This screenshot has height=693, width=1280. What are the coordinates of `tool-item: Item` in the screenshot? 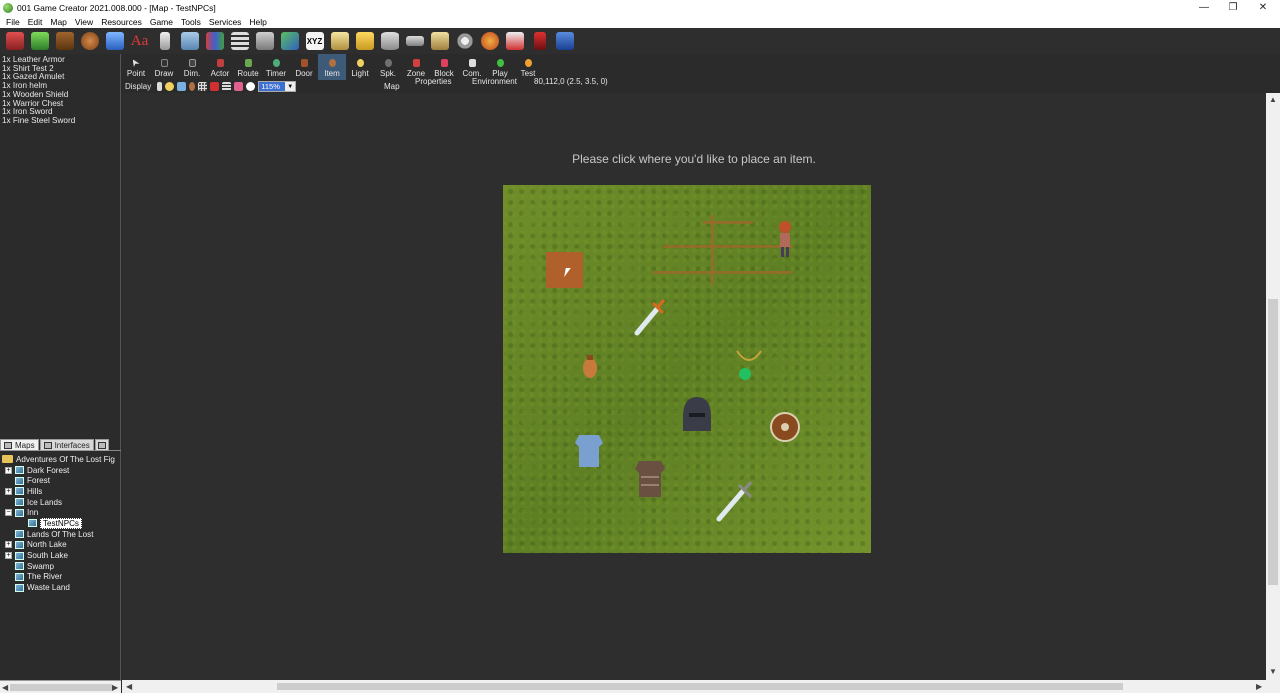 It's located at (332, 67).